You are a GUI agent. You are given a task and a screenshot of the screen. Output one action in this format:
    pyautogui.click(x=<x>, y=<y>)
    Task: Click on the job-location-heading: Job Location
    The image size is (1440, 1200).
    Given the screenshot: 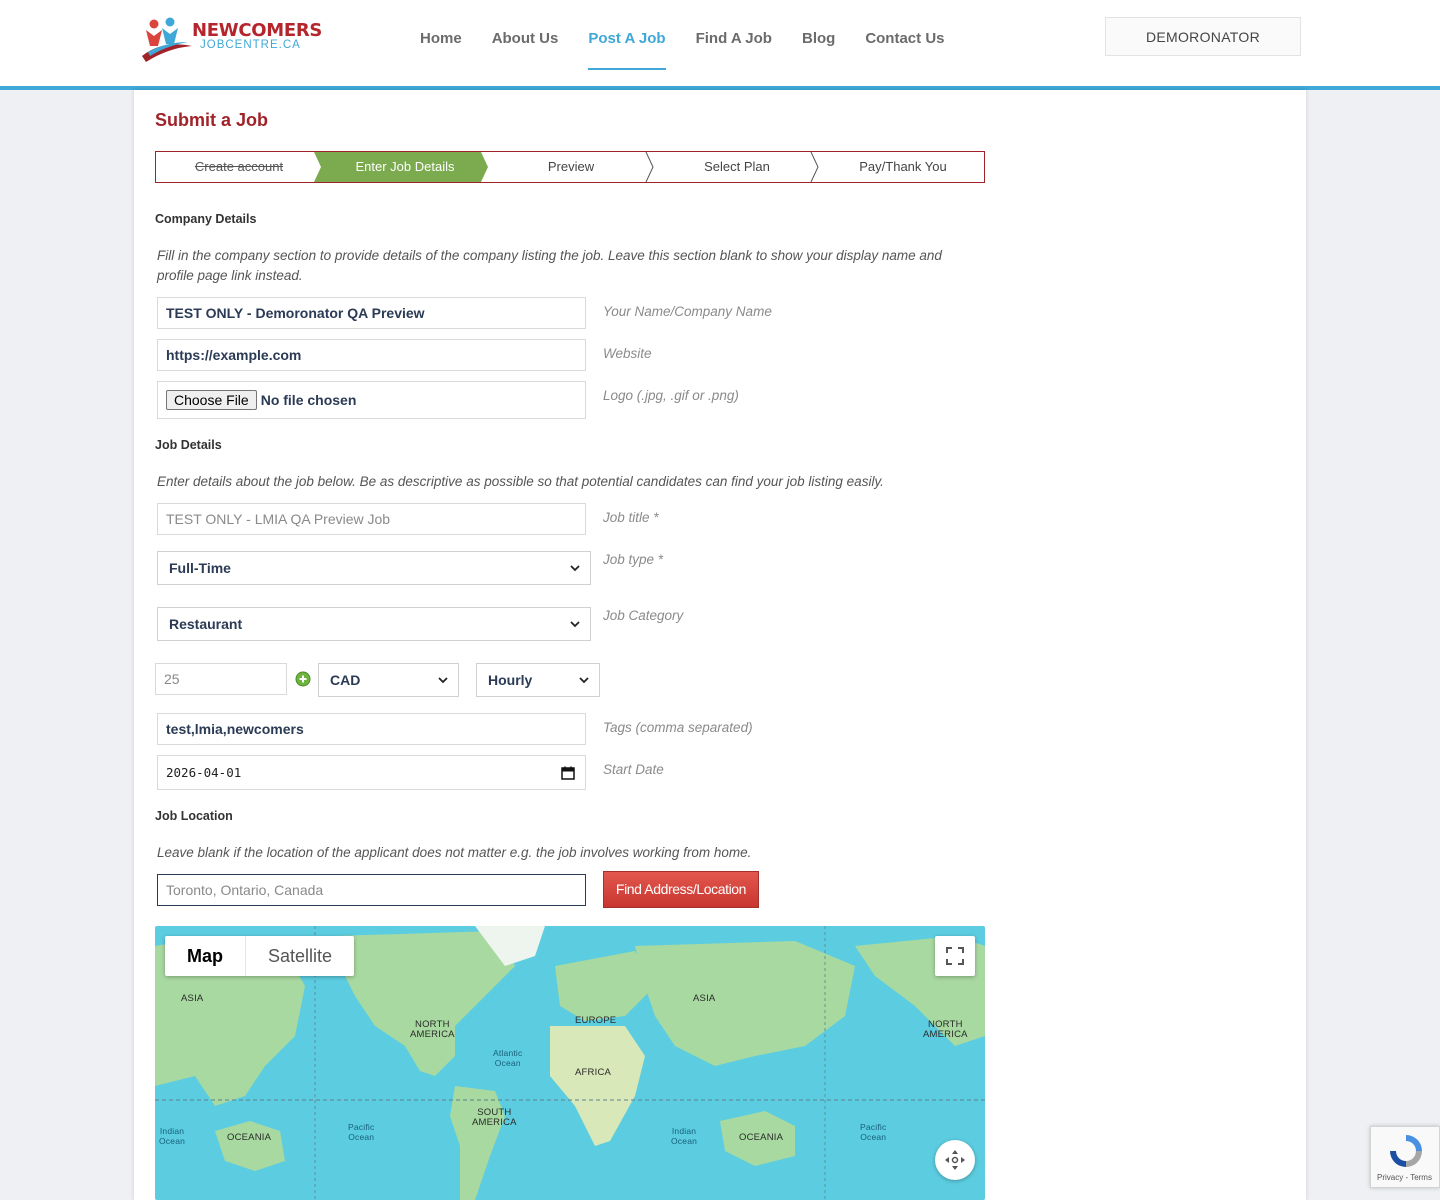 What is the action you would take?
    pyautogui.click(x=194, y=816)
    